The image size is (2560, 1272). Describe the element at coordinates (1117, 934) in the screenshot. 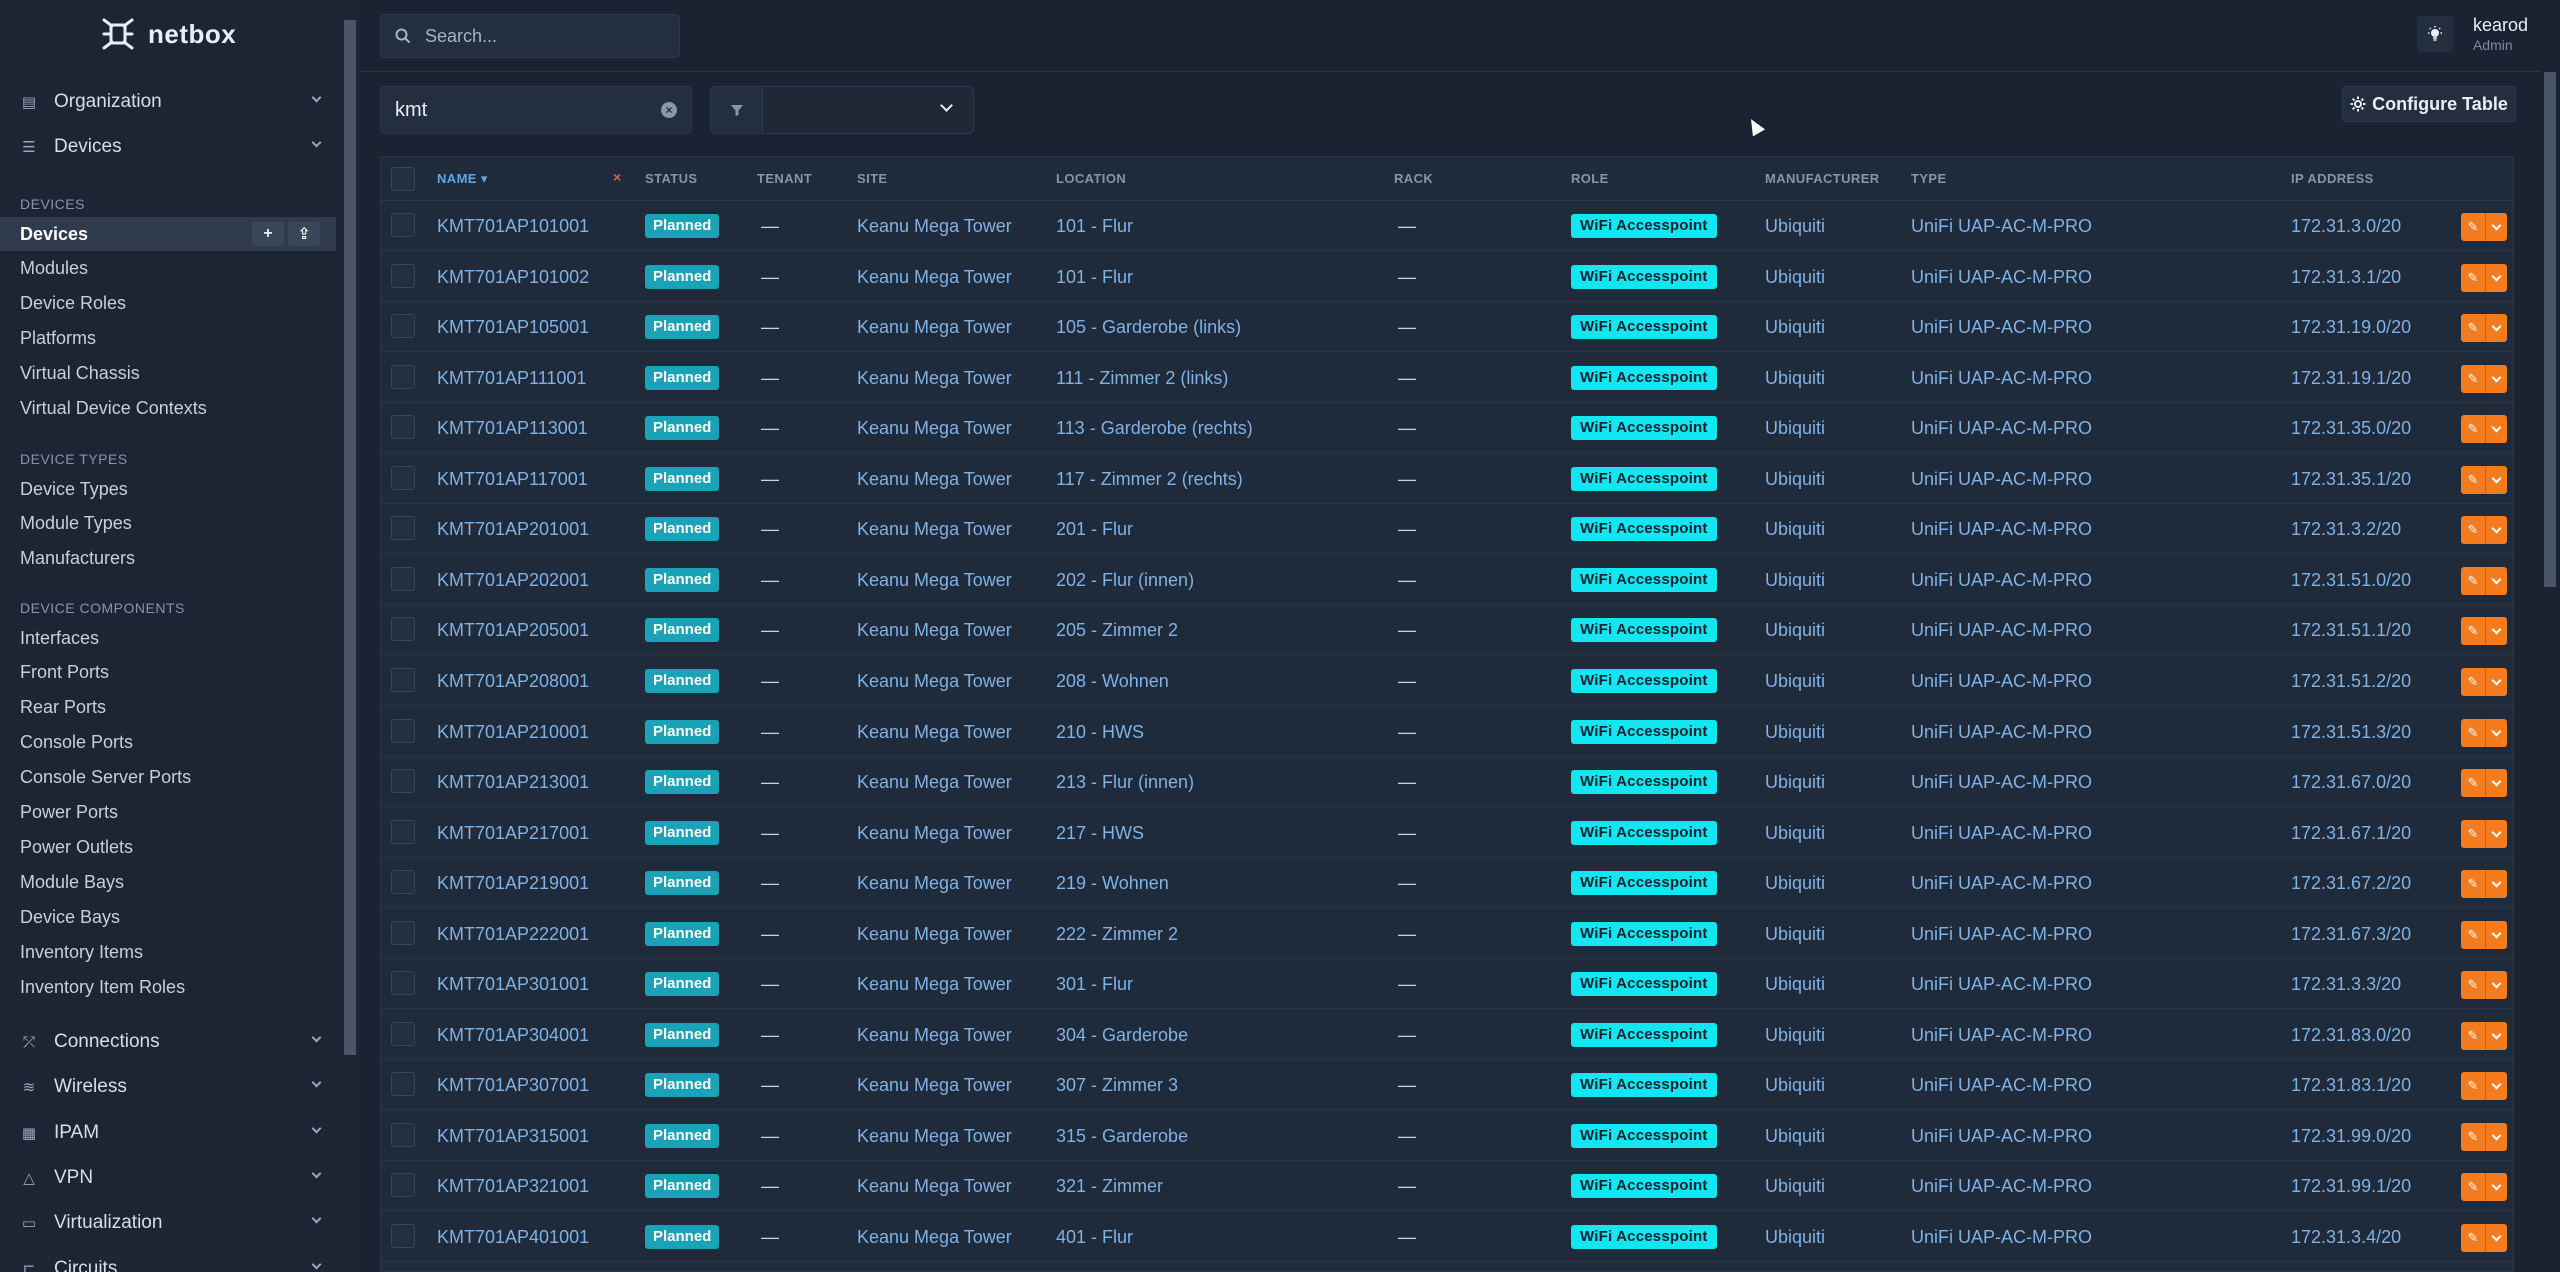

I see `location-cell: 222 - Zimmer 2` at that location.